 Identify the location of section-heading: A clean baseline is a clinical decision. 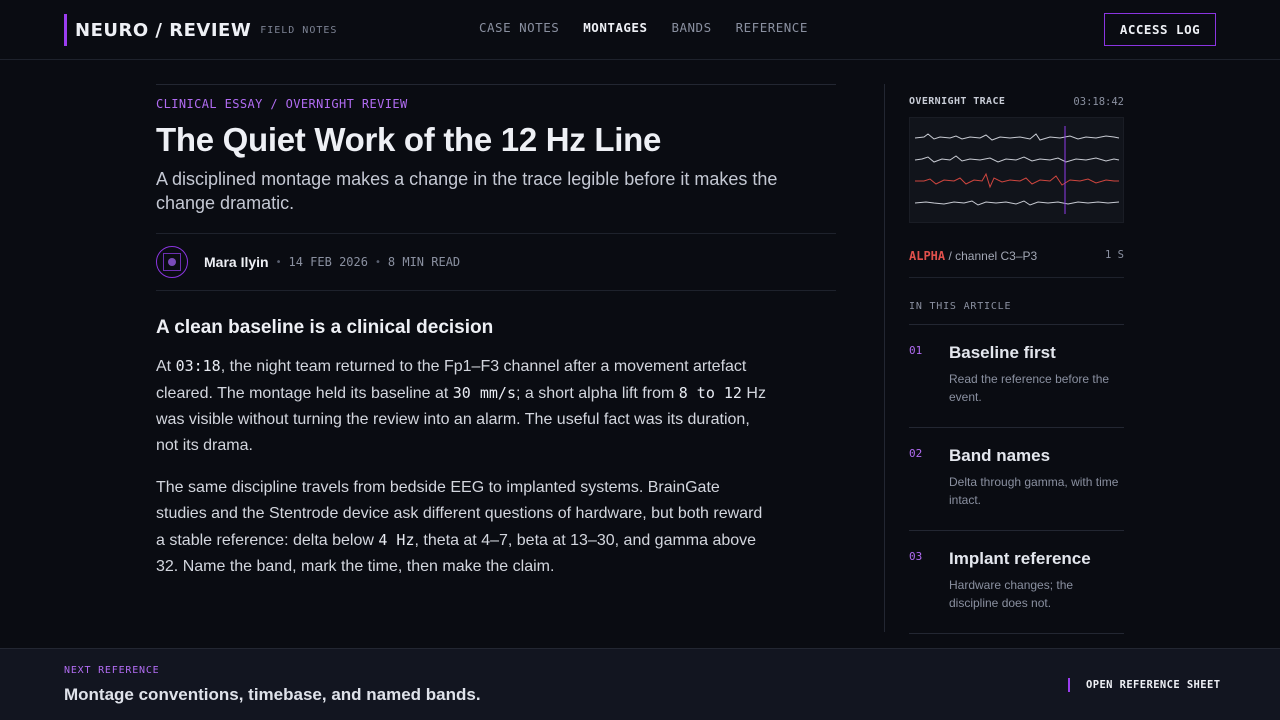
(325, 327).